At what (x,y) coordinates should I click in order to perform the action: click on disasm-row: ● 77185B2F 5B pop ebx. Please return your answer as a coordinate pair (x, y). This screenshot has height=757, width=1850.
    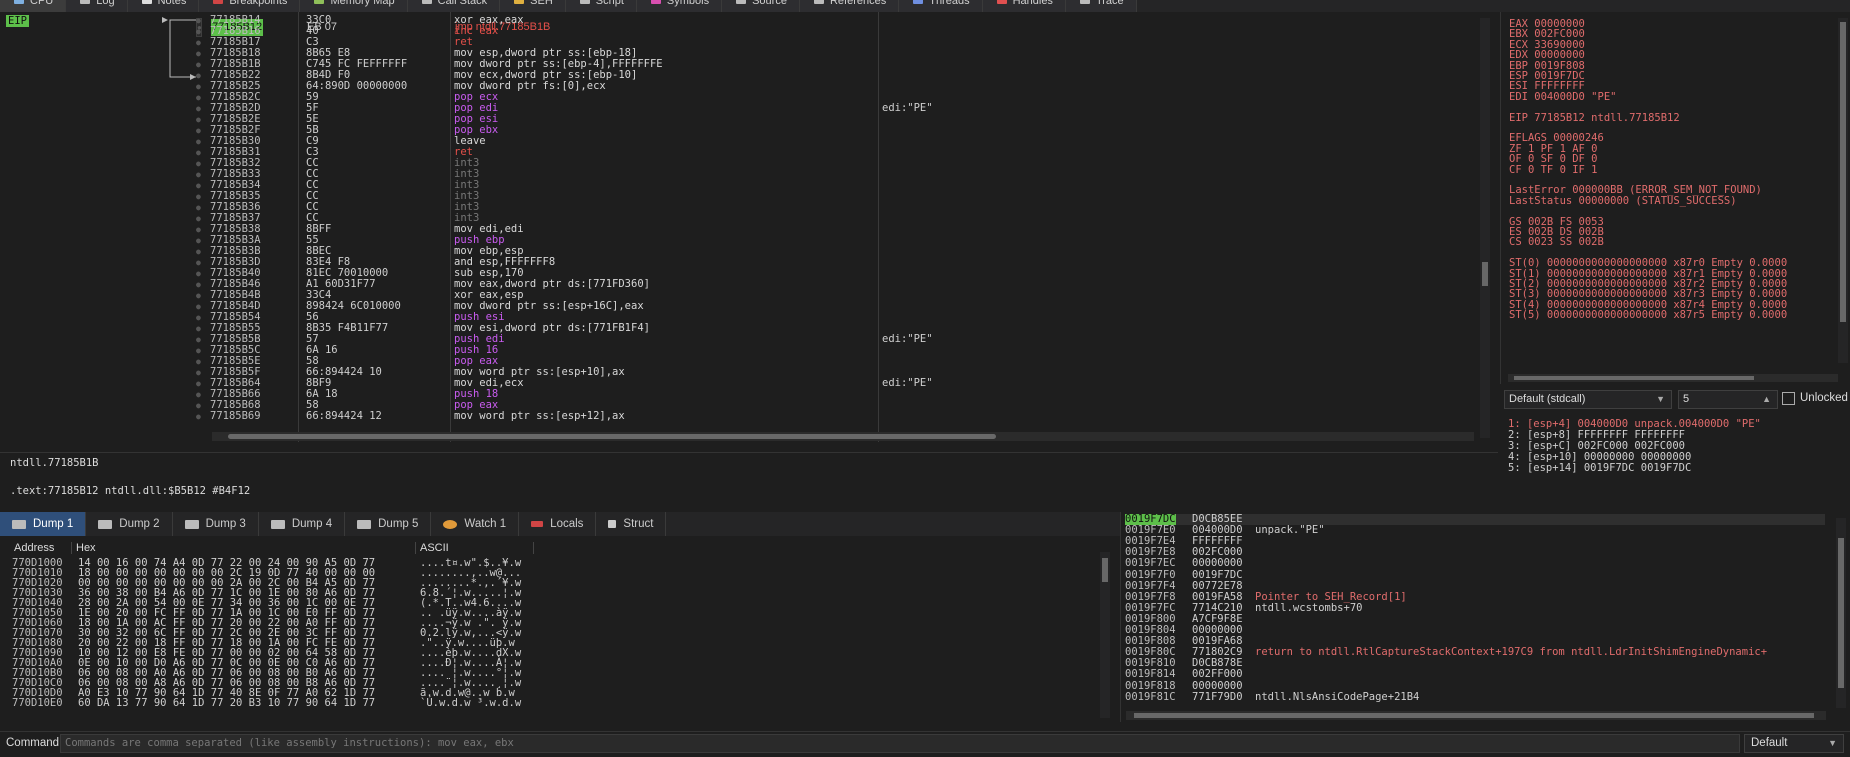
    Looking at the image, I should click on (837, 130).